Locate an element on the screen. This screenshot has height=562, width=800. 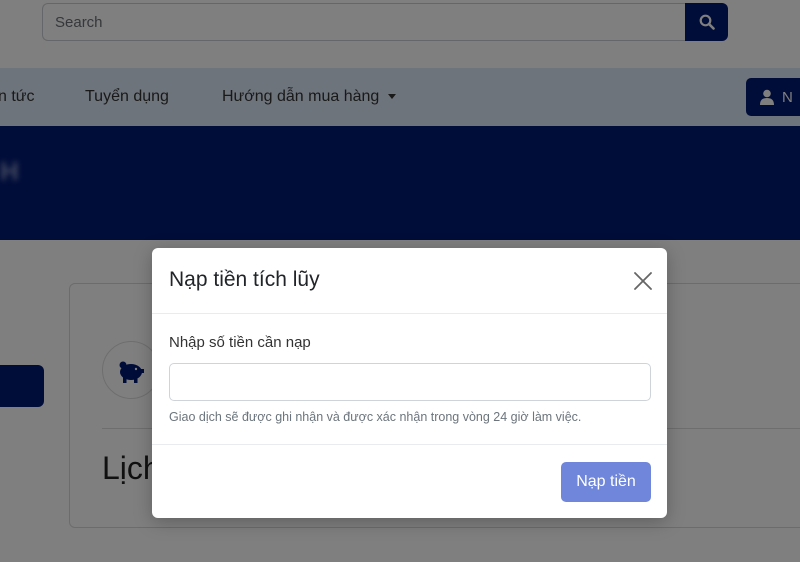
amount-field is located at coordinates (410, 382).